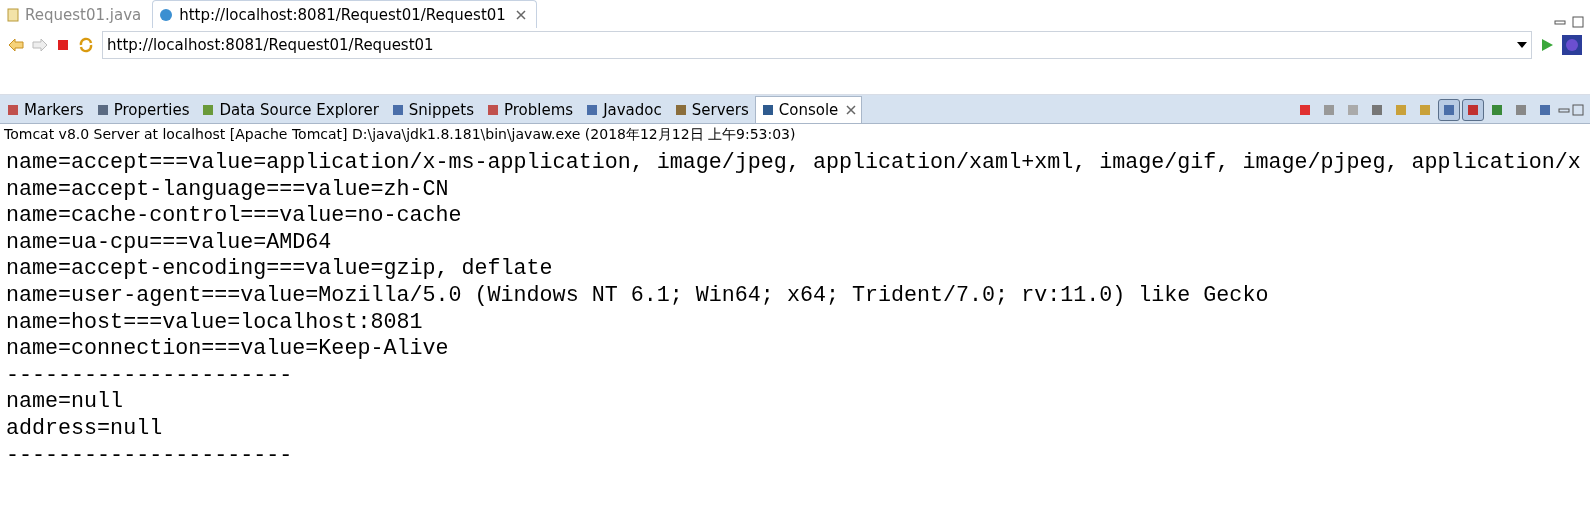 This screenshot has height=506, width=1590. Describe the element at coordinates (86, 45) in the screenshot. I see `refresh-icon` at that location.